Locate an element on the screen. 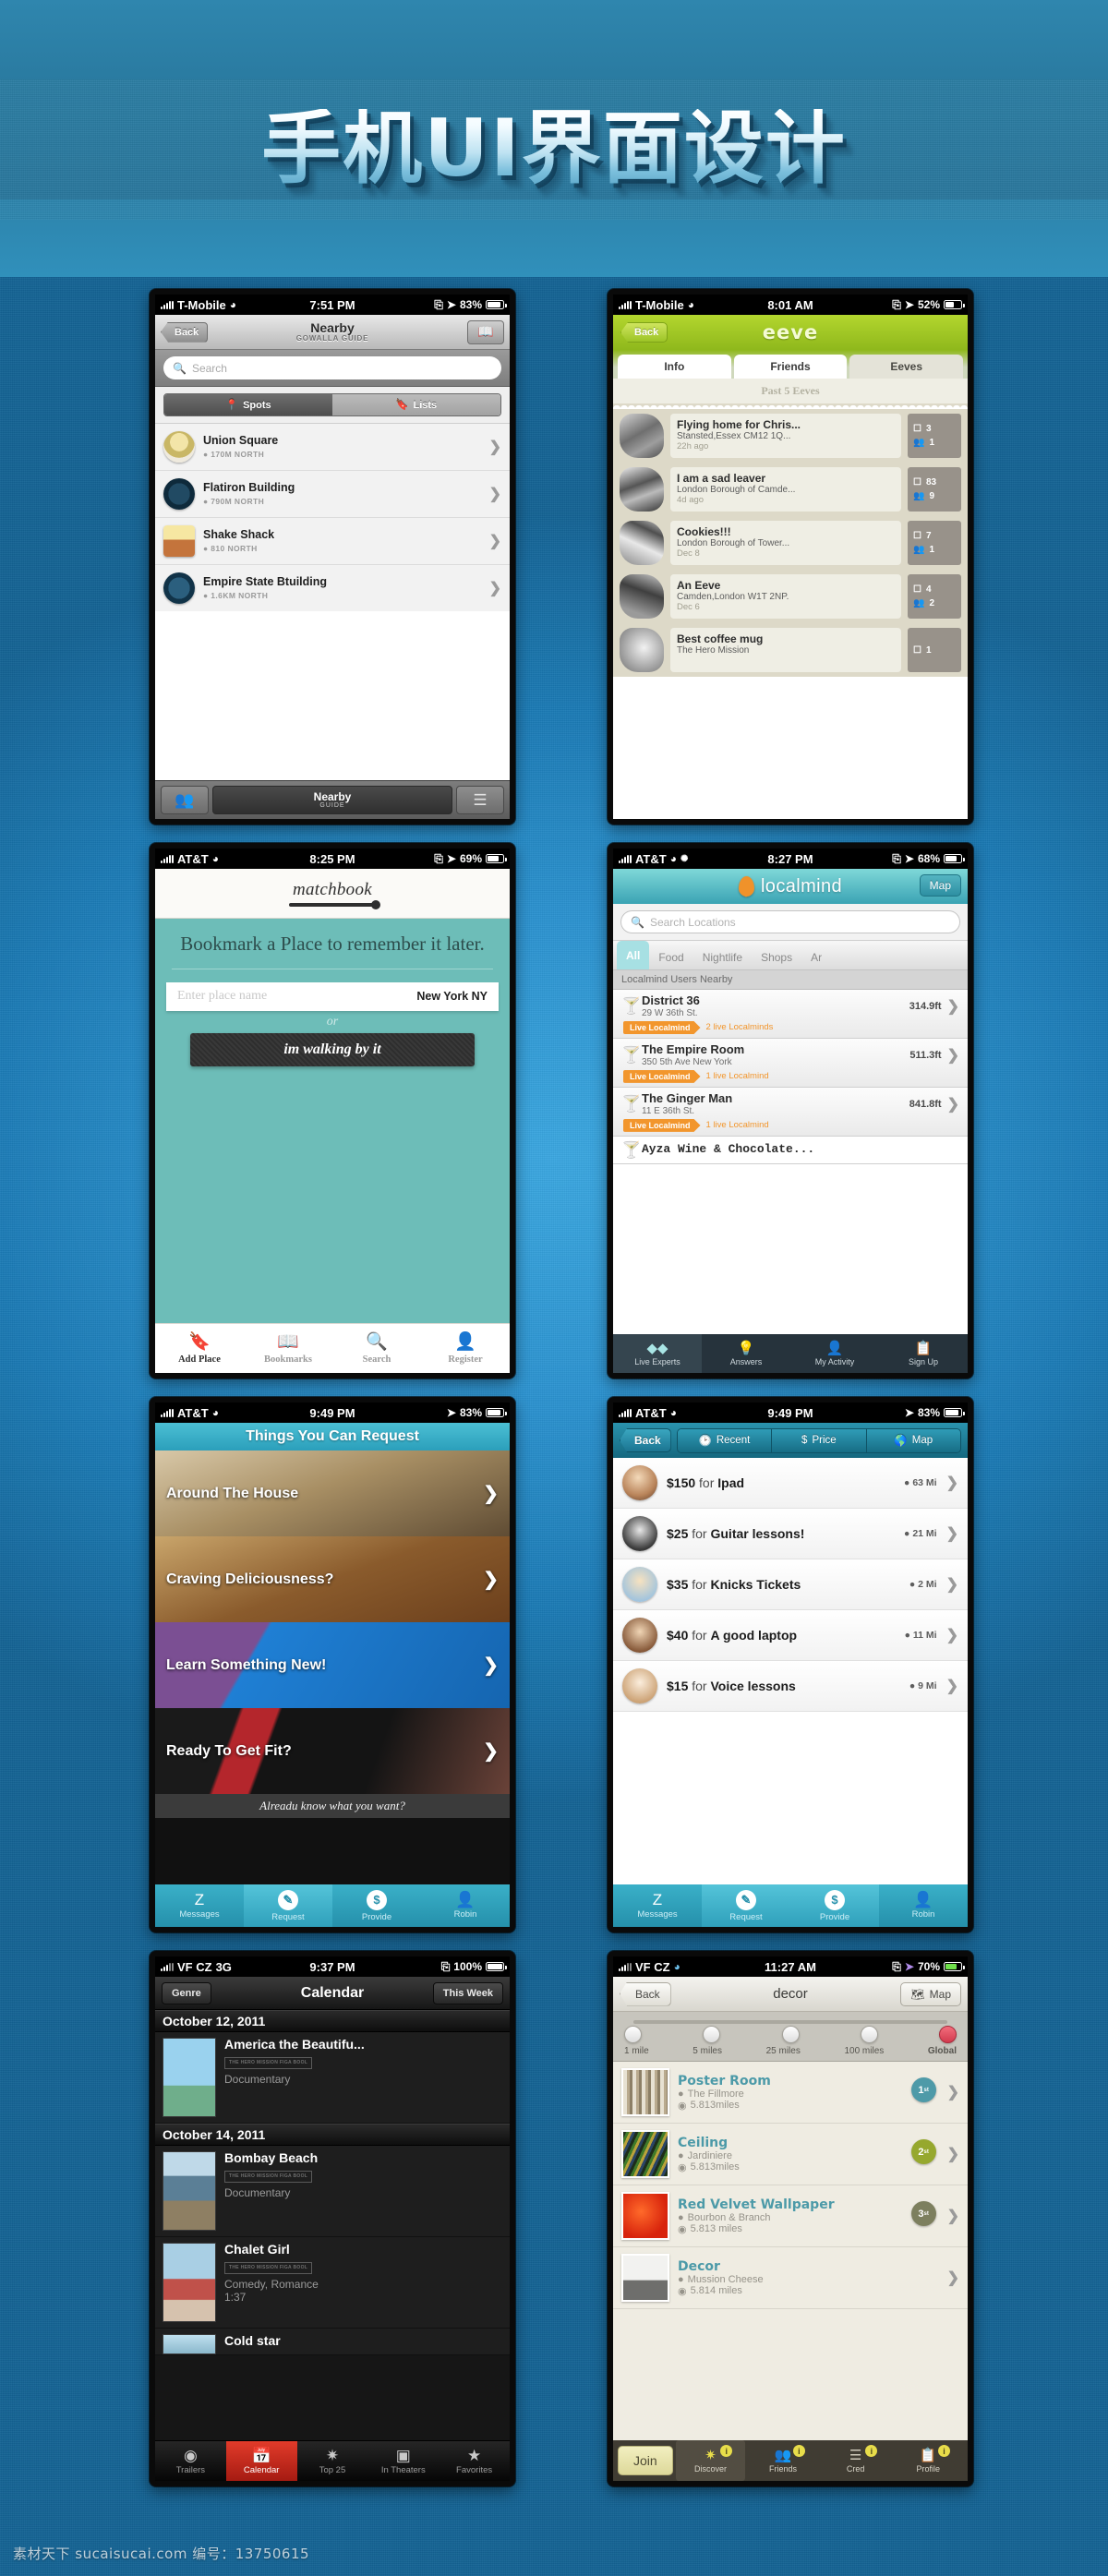 The image size is (1108, 2576). tab-cred: ☰ Cred i is located at coordinates (856, 2460).